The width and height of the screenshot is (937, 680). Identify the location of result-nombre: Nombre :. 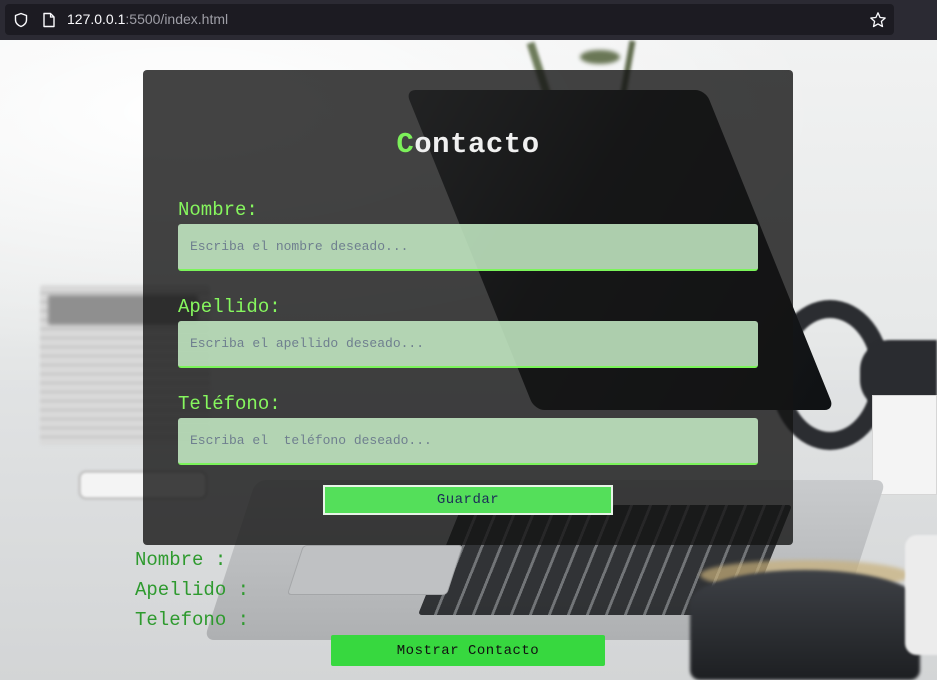
(181, 560).